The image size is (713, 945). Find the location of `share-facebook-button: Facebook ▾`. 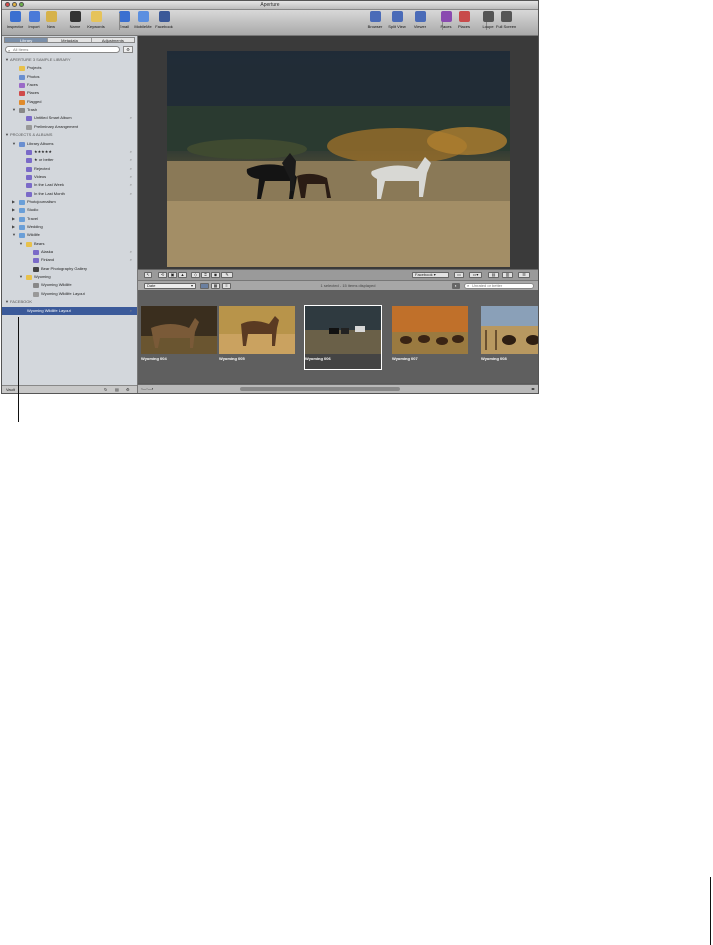

share-facebook-button: Facebook ▾ is located at coordinates (430, 275).